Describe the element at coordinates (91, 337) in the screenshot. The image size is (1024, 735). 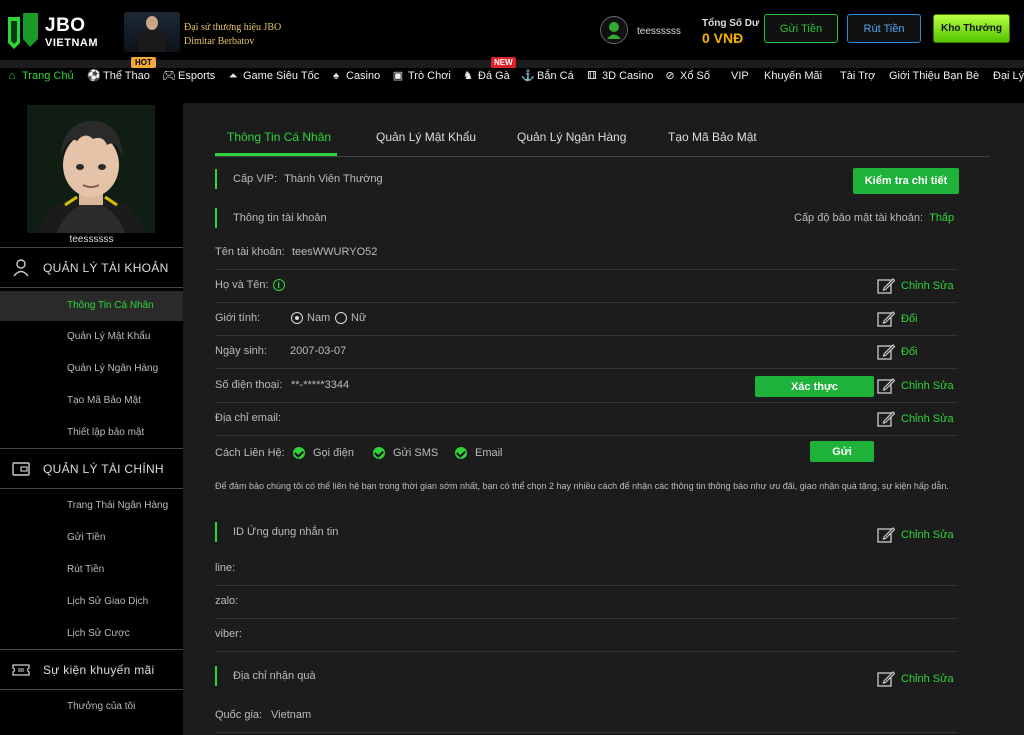
I see `sidebar-item-password: Quản Lý Mật Khẩu` at that location.